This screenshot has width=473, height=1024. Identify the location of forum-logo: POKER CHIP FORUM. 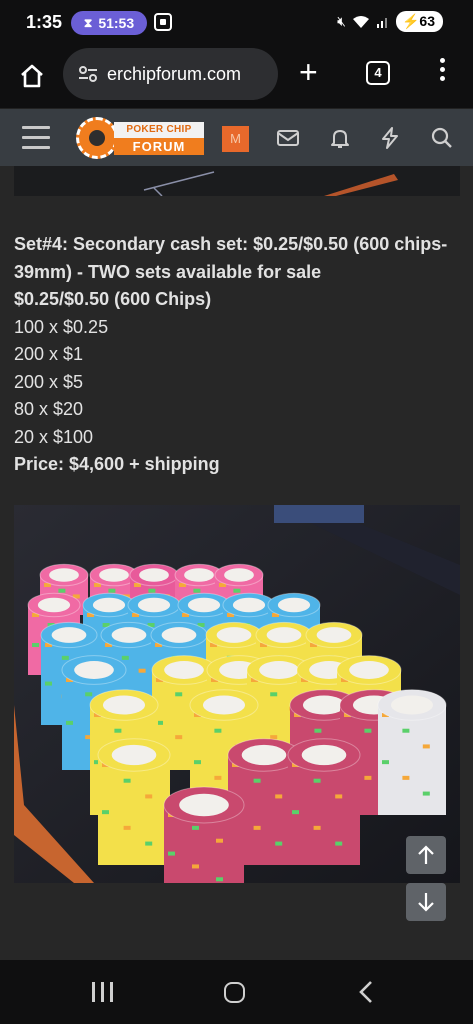
(140, 138).